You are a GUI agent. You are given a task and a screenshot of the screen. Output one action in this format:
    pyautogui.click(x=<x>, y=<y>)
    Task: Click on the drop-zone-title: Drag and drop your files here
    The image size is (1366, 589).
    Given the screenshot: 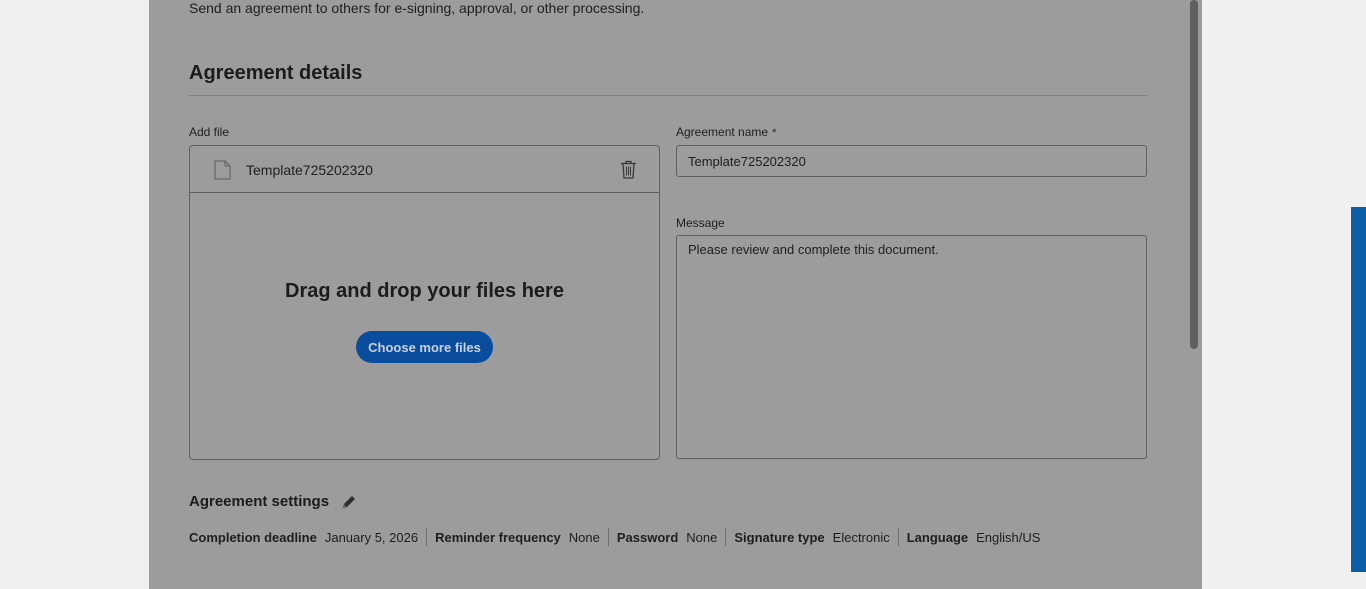 What is the action you would take?
    pyautogui.click(x=424, y=291)
    